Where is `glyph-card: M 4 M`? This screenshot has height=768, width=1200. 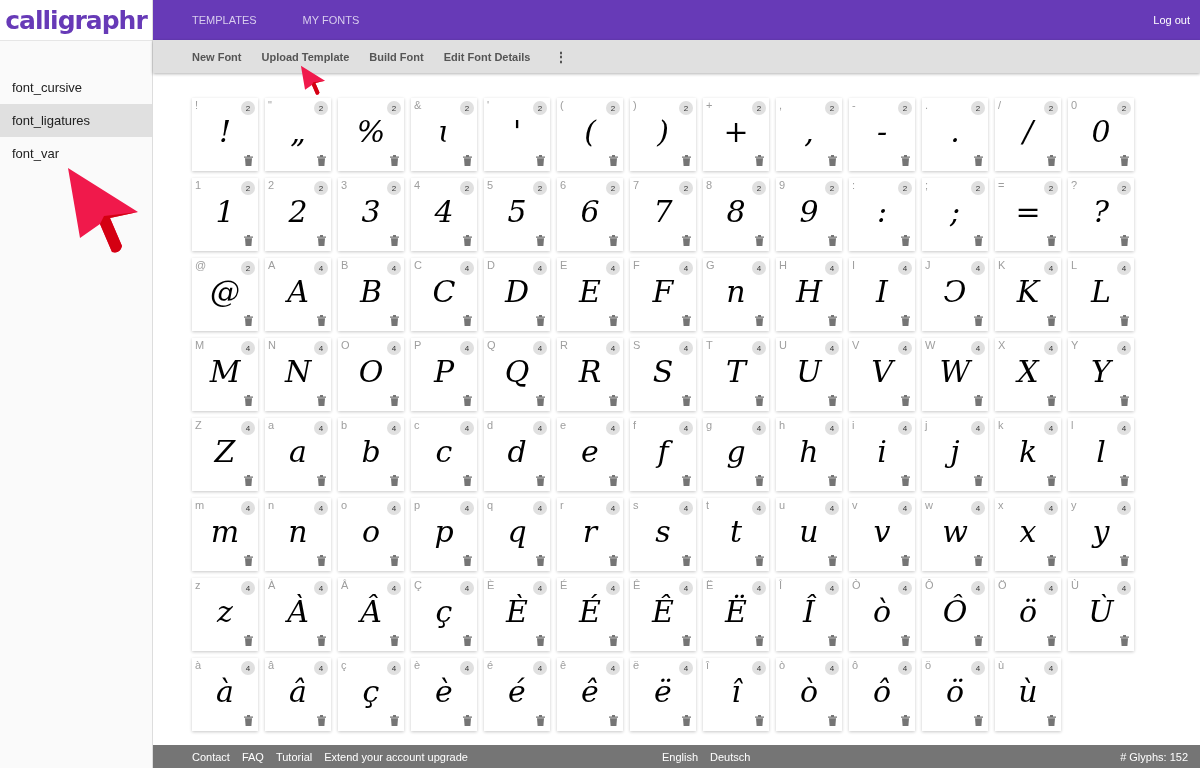 glyph-card: M 4 M is located at coordinates (225, 374).